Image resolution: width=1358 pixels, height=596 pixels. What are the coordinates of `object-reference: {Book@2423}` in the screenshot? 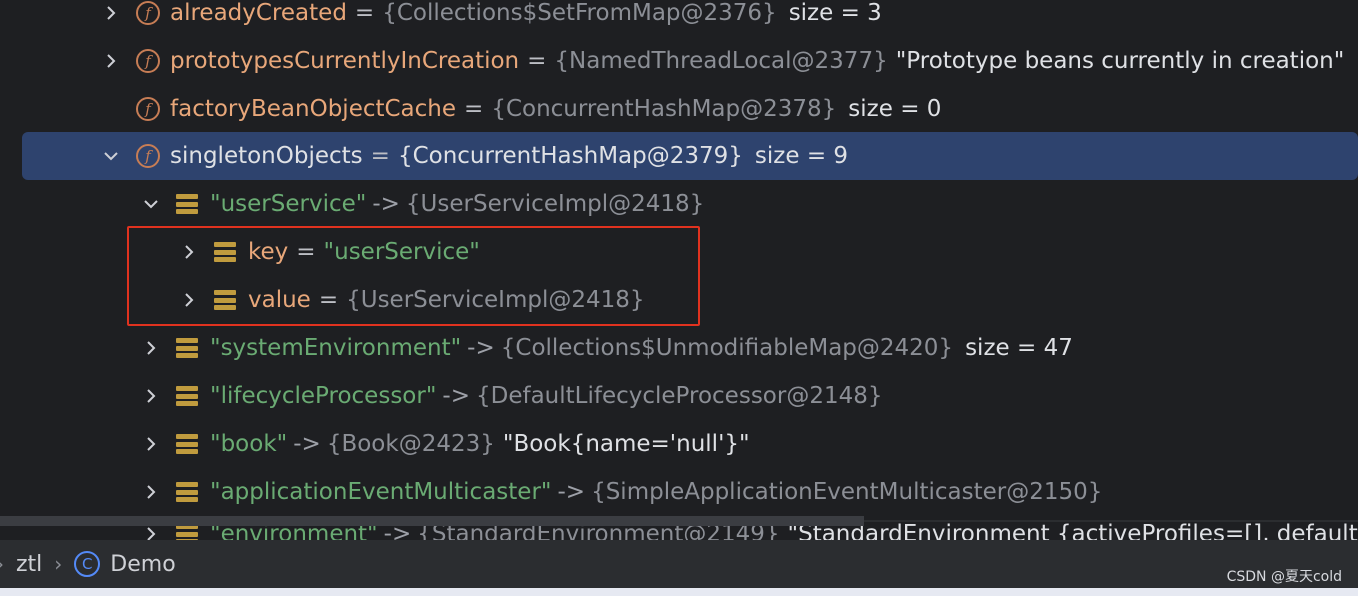 It's located at (410, 444).